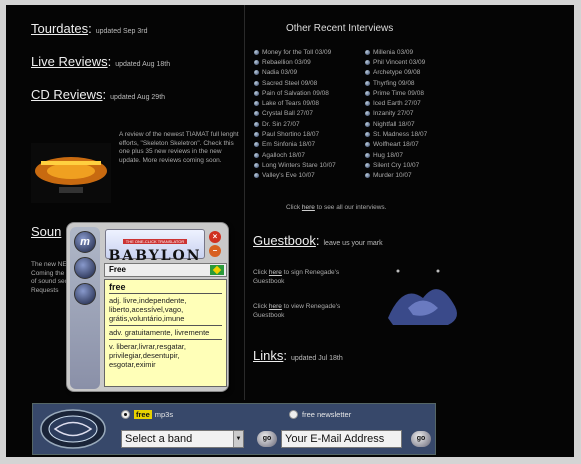  I want to click on interview-link: Prime Time 09/08, so click(398, 93).